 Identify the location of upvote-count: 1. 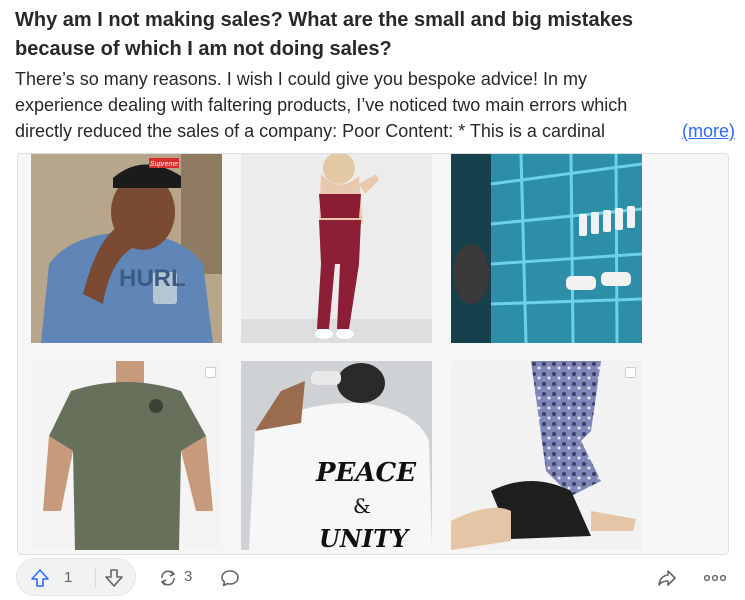
(68, 577).